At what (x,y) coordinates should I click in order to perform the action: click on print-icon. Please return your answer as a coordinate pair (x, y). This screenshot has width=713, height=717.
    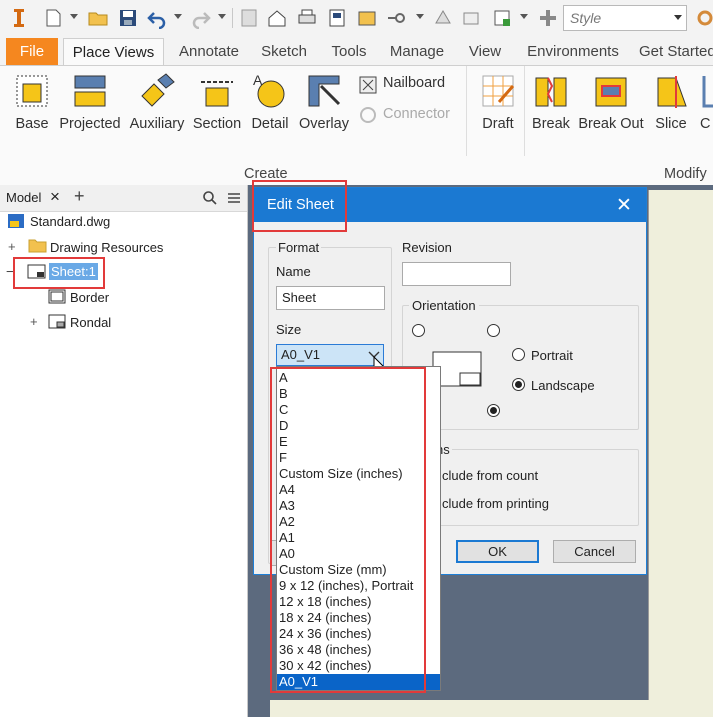
    Looking at the image, I should click on (307, 18).